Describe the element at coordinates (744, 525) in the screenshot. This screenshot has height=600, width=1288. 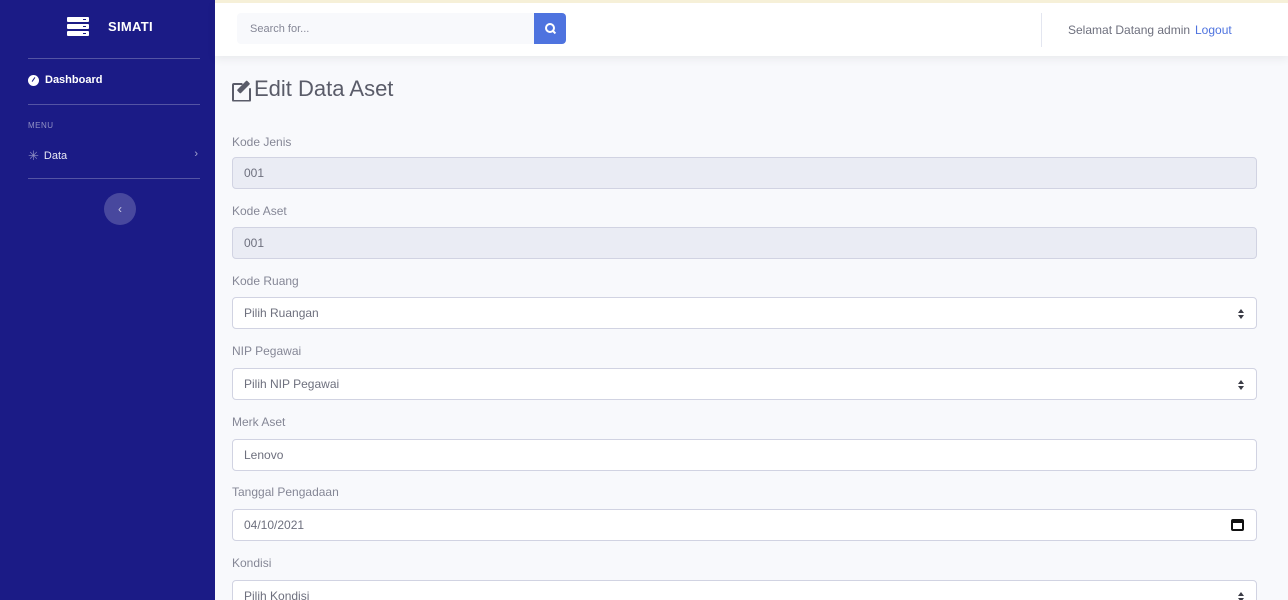
I see `tanggal-pengadaan-input: 04/10/2021` at that location.